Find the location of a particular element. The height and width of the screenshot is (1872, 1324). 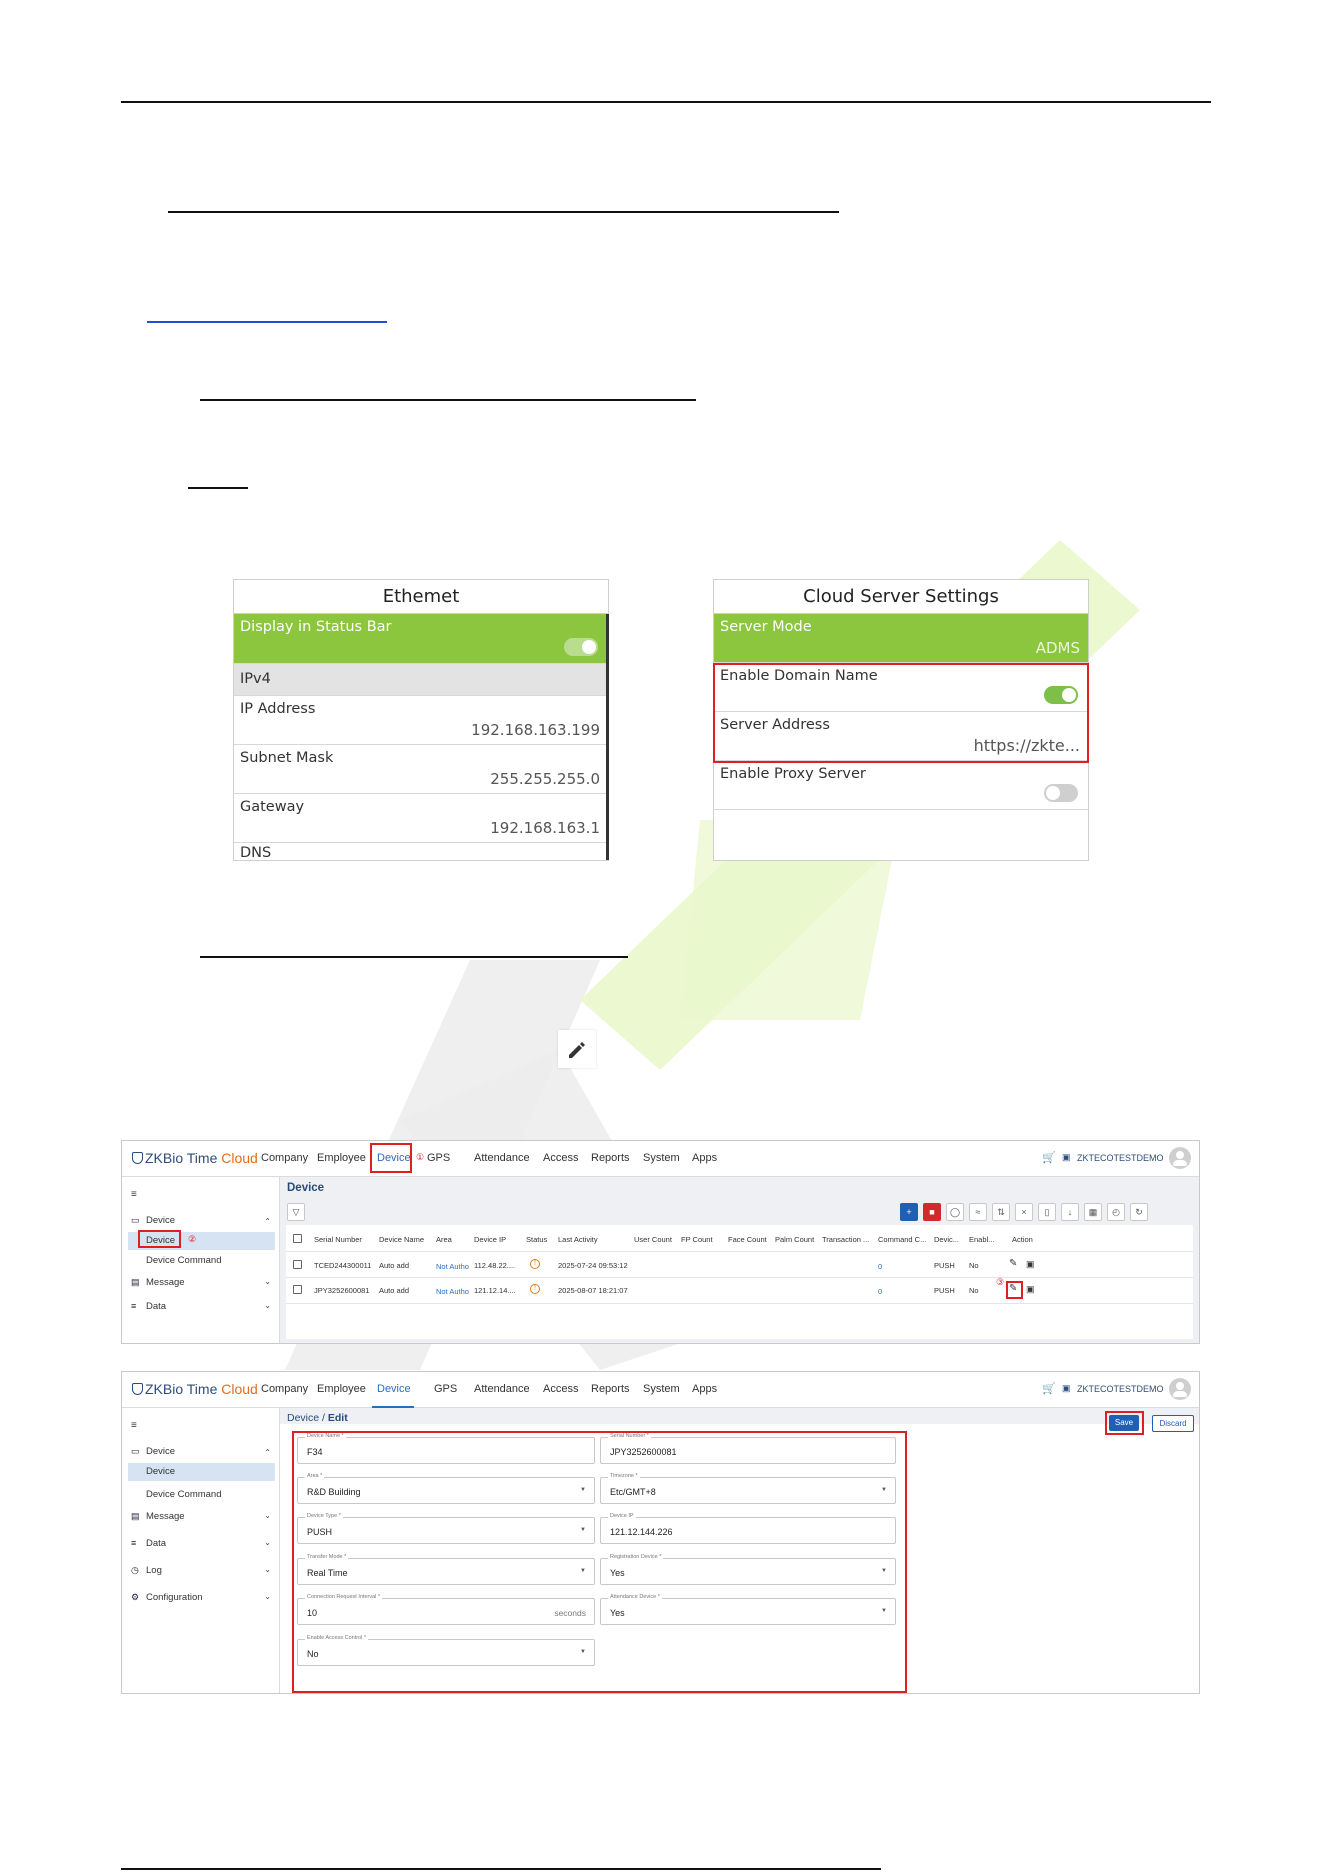

col-header: Area is located at coordinates (444, 1239).